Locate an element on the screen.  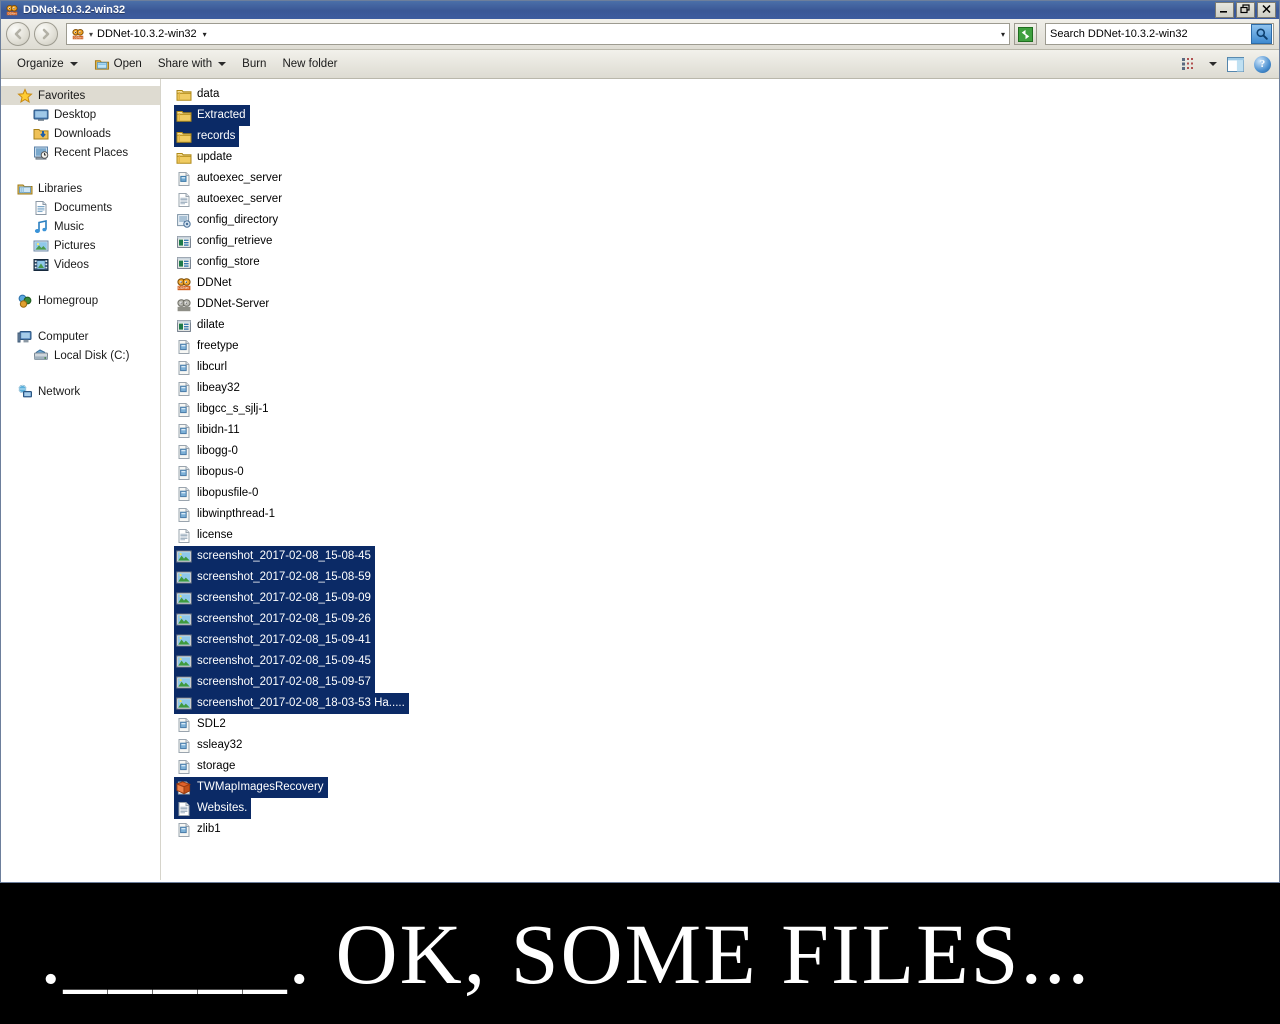
app-window-icon is located at coordinates (184, 241).